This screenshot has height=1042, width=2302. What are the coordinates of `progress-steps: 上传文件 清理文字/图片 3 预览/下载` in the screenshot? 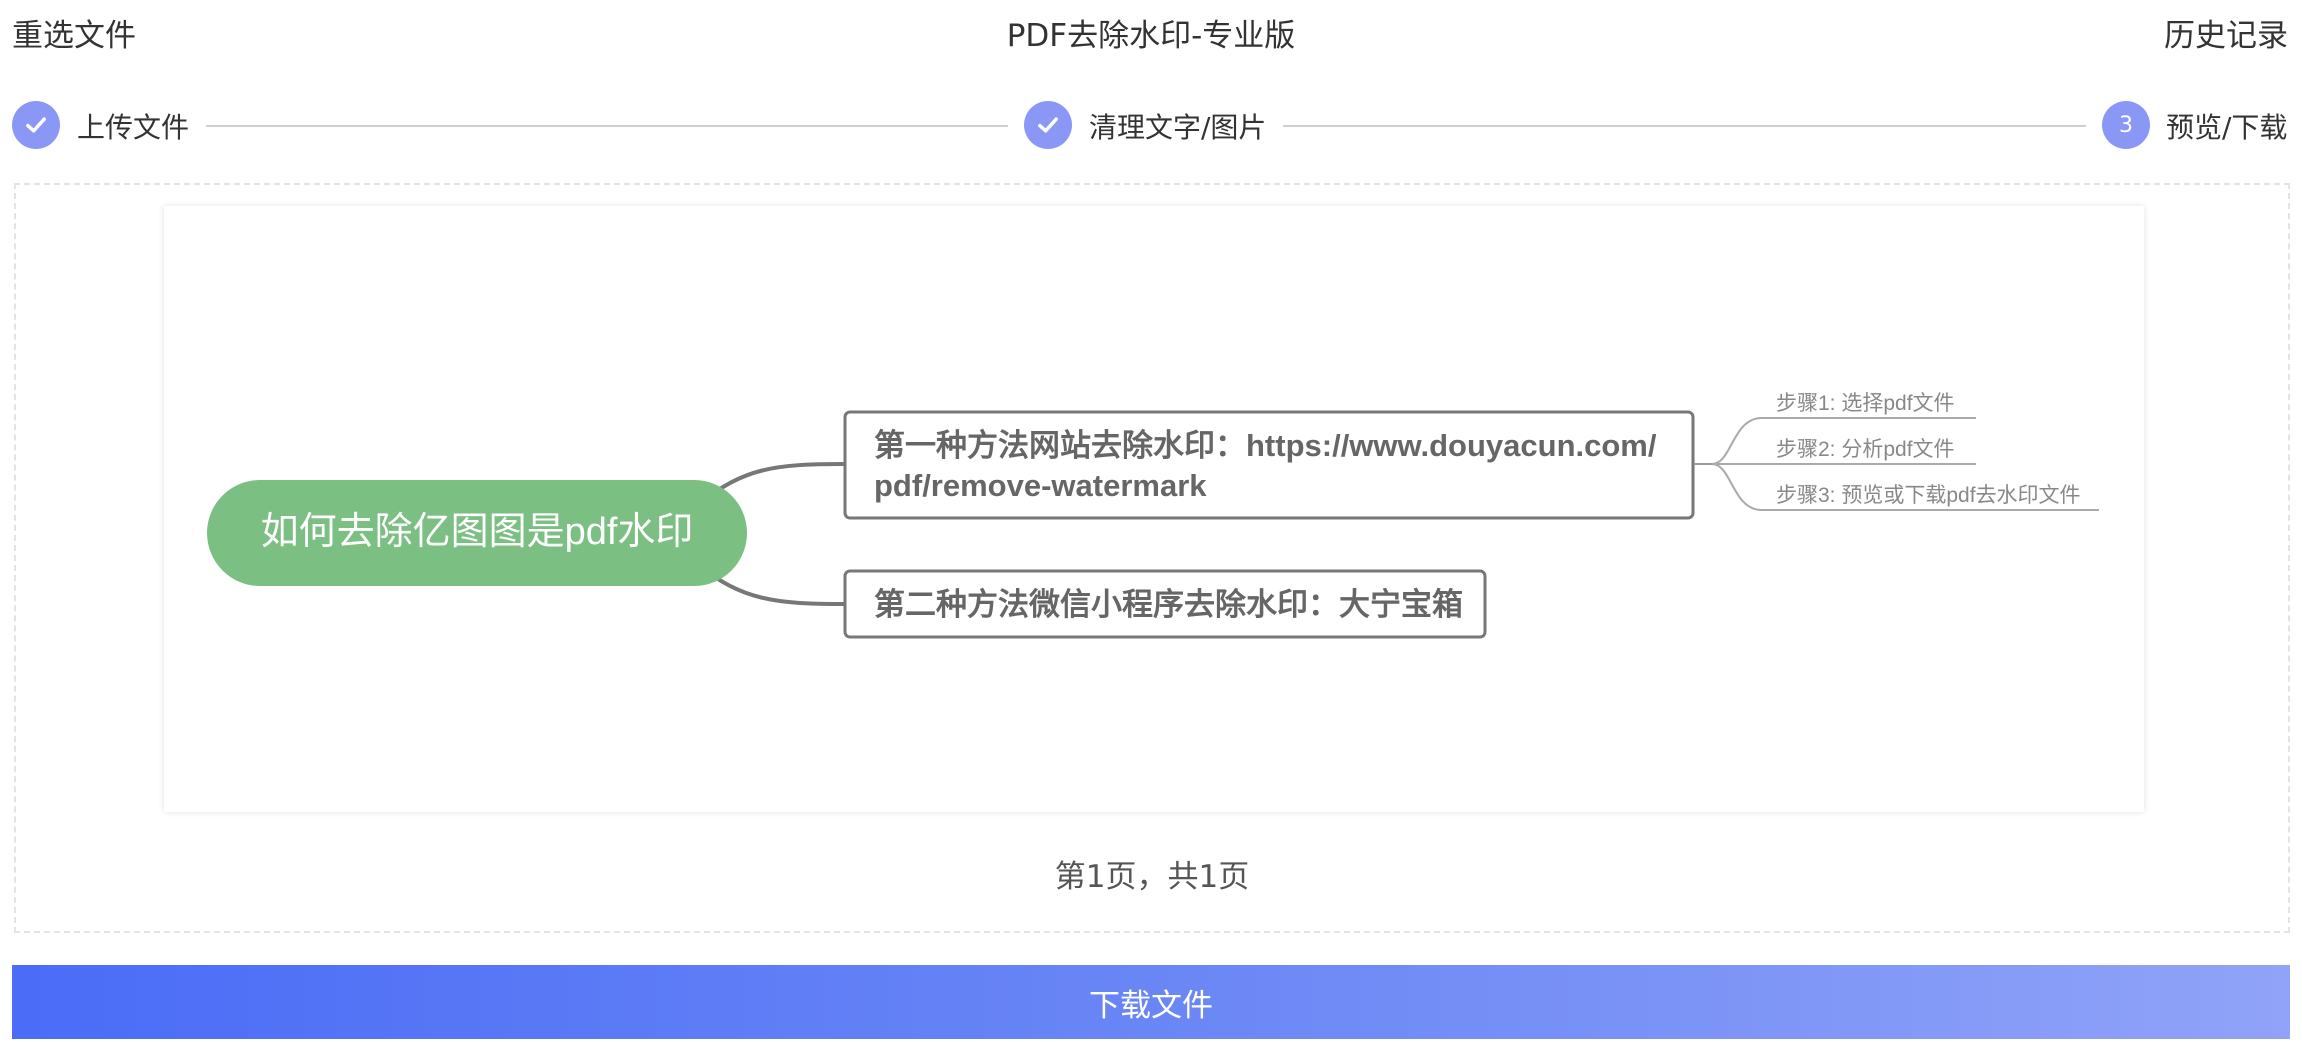 It's located at (1151, 126).